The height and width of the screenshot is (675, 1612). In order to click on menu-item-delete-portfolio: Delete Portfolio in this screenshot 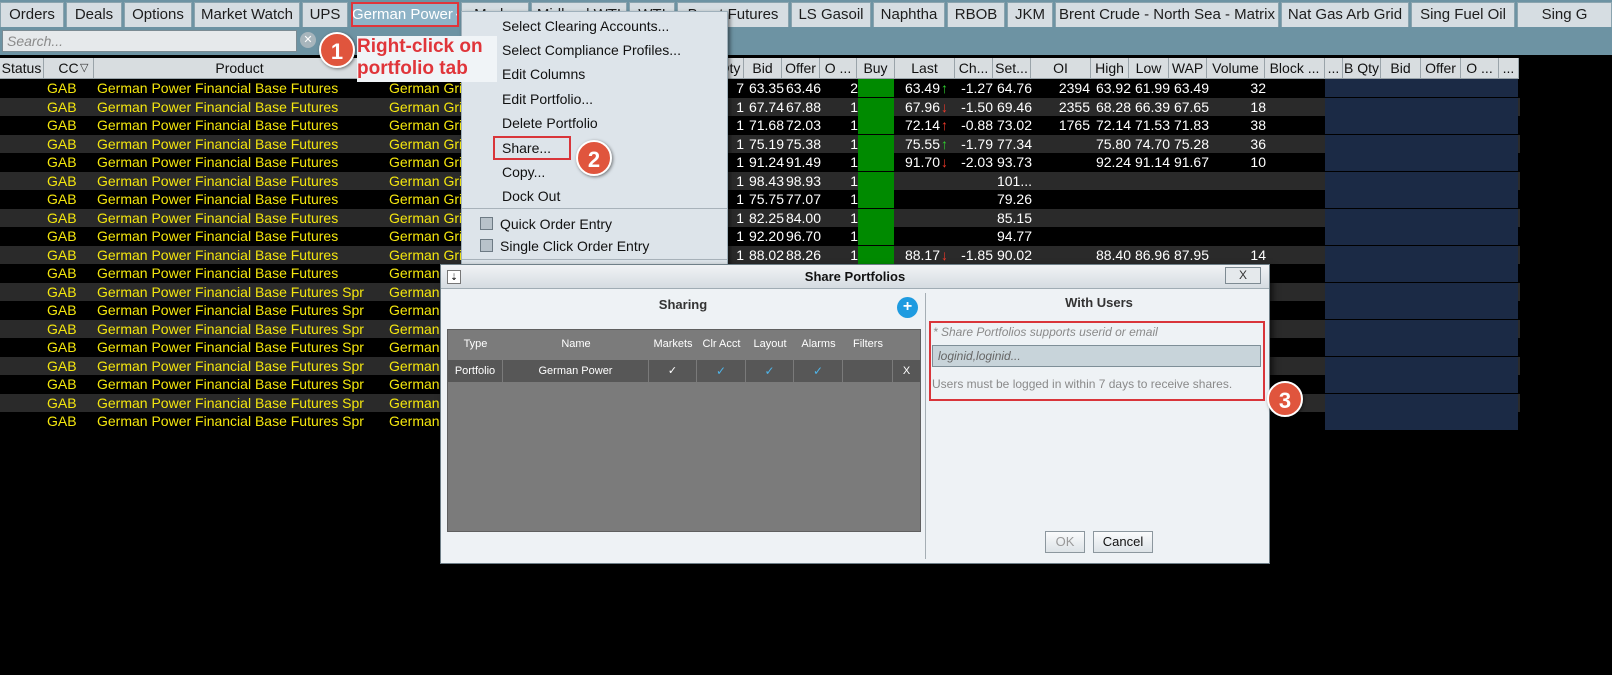, I will do `click(550, 123)`.